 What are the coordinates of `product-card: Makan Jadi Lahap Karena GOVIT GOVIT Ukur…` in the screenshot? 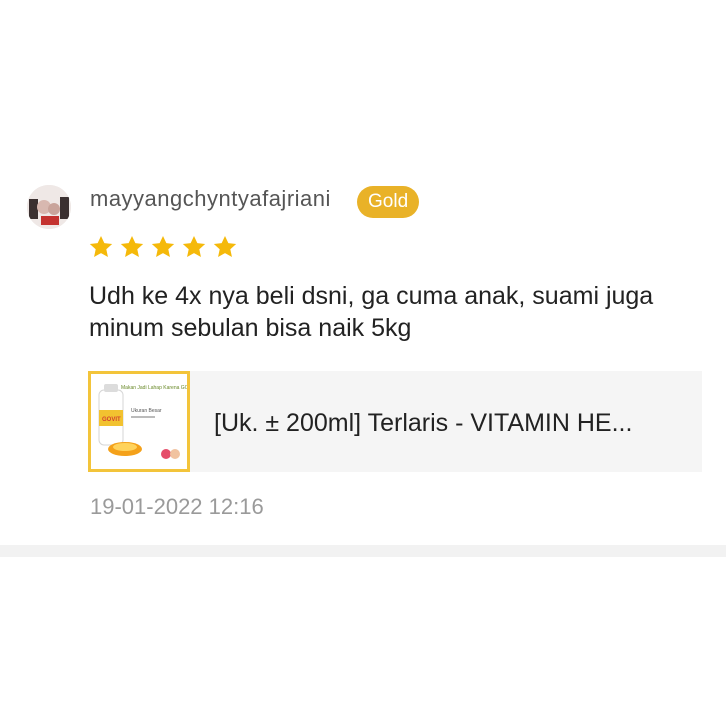 It's located at (395, 421).